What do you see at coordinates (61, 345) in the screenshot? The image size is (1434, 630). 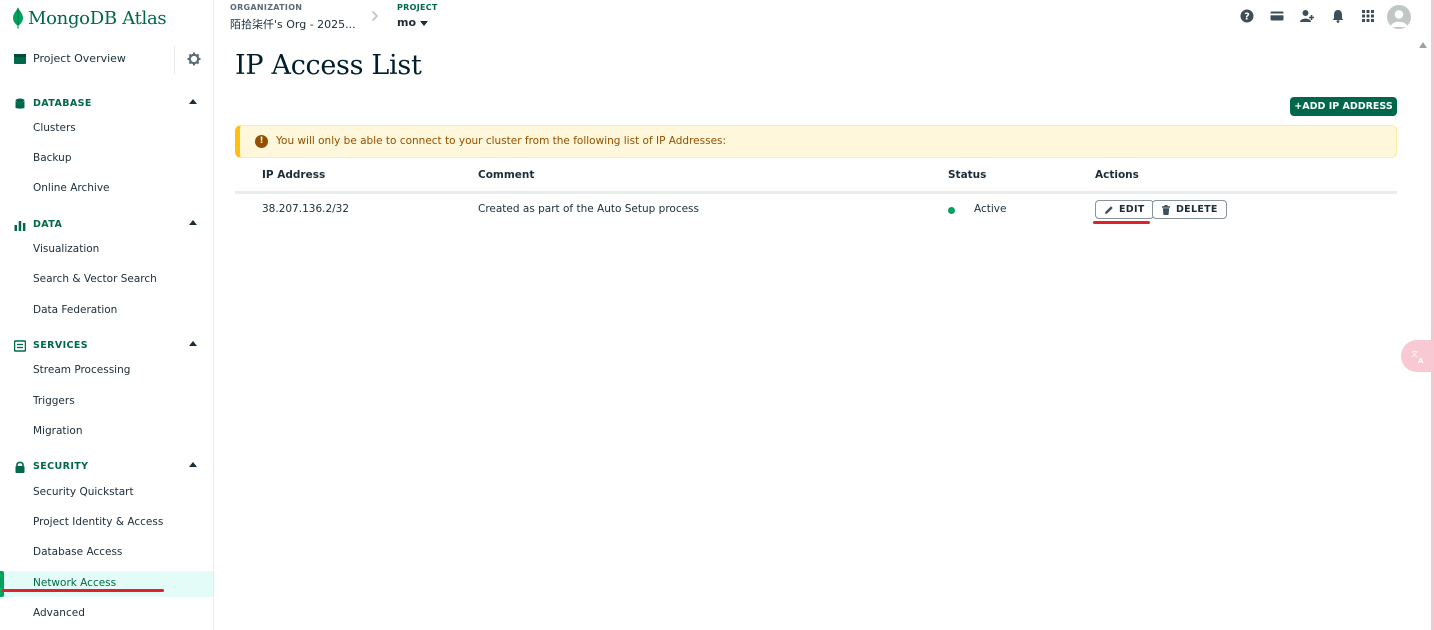 I see `section-title: SERVICES` at bounding box center [61, 345].